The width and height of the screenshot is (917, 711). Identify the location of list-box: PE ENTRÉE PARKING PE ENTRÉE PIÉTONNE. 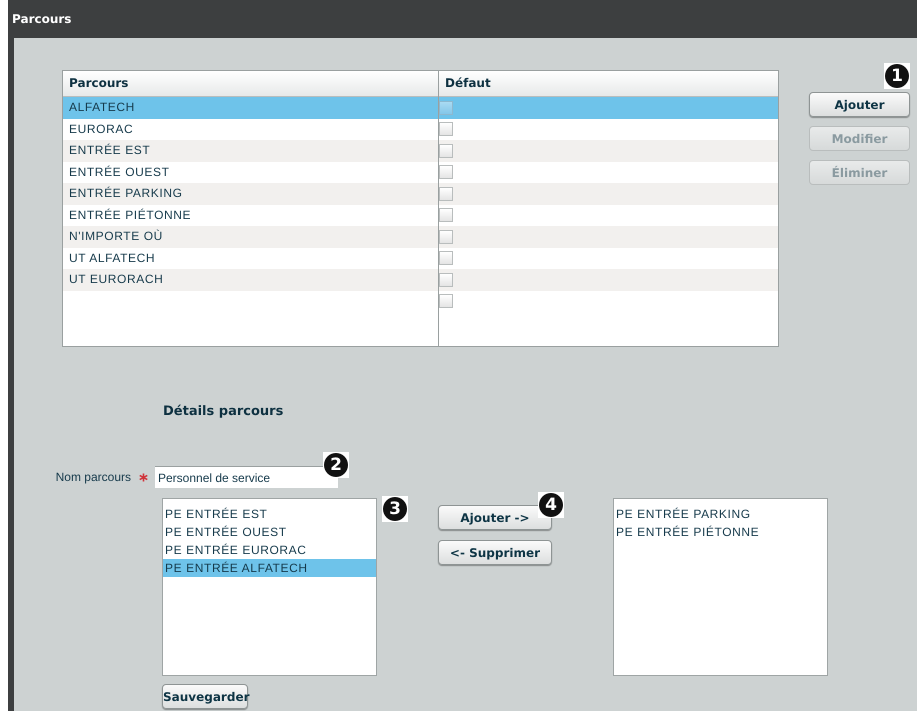
(720, 587).